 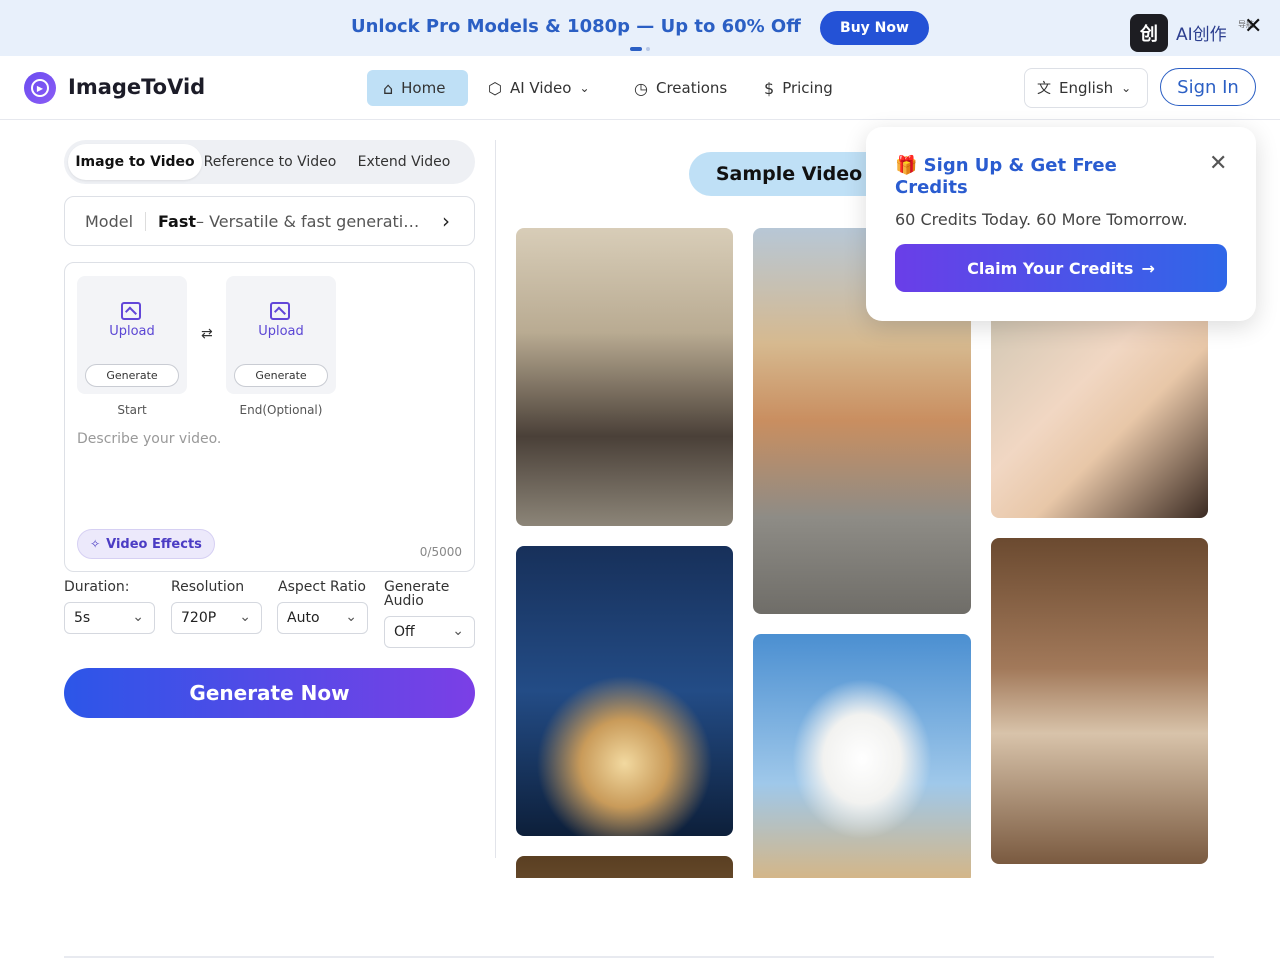 I want to click on duration-option: Duration:, so click(x=97, y=587).